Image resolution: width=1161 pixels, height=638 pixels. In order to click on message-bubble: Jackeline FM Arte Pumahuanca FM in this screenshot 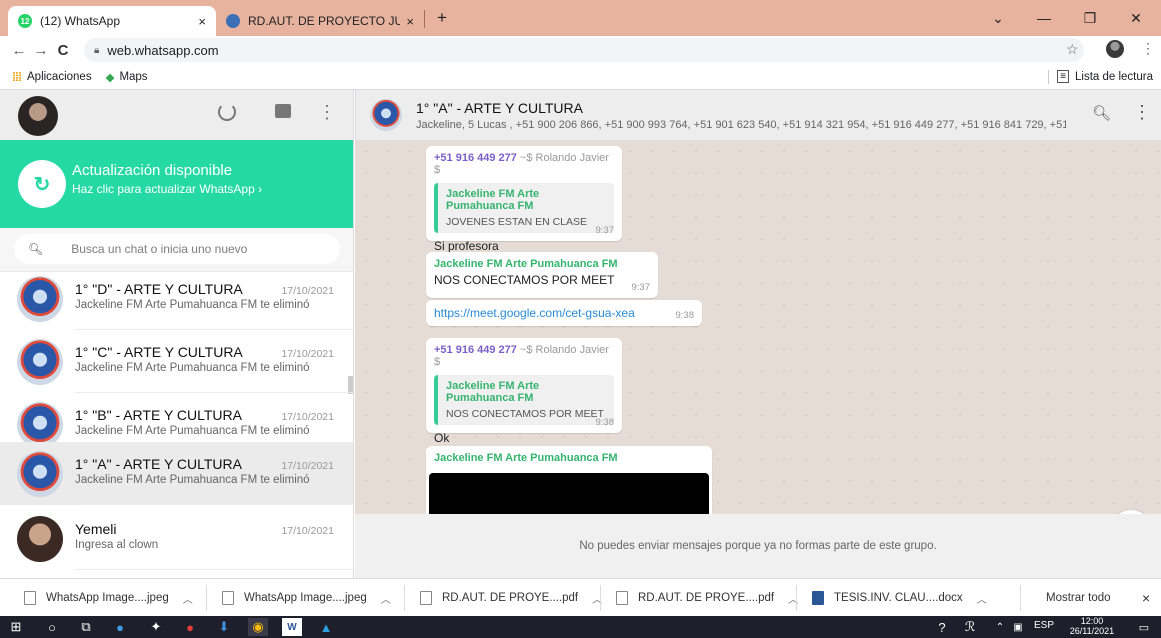, I will do `click(569, 480)`.